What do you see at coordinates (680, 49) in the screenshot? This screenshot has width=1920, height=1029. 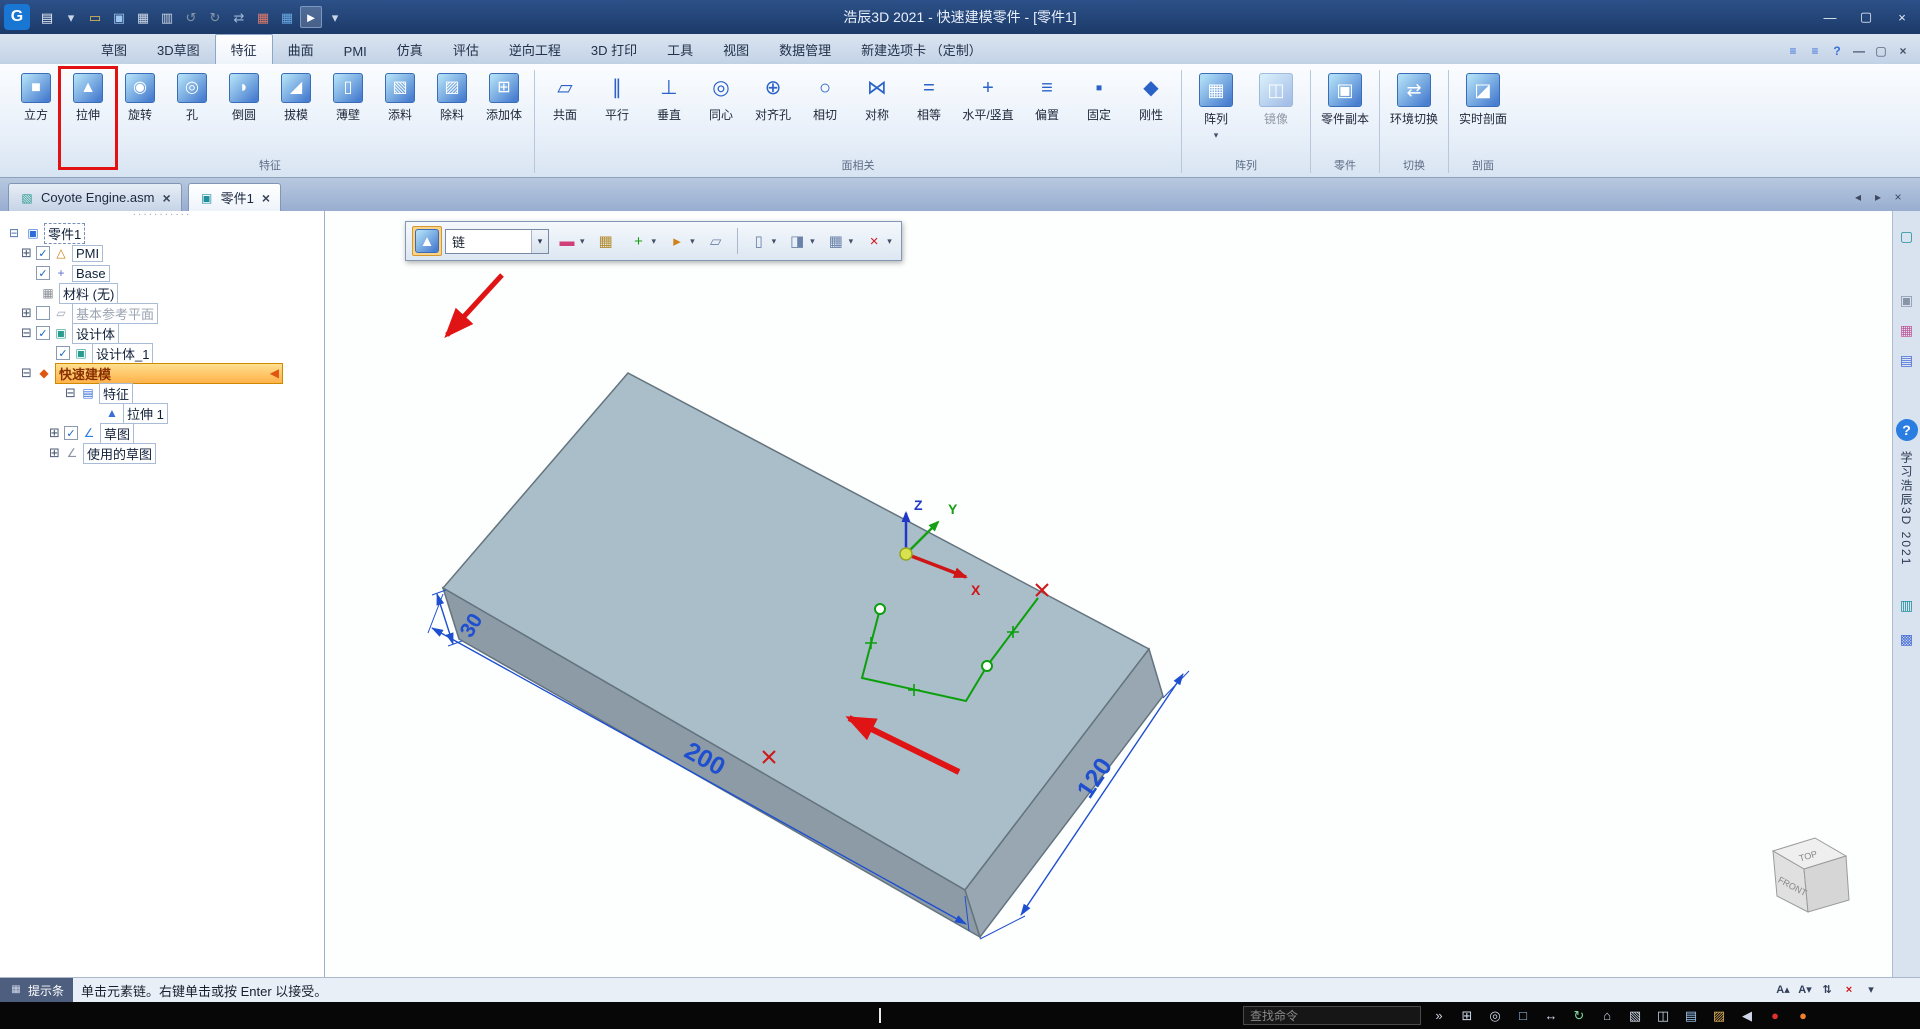 I see `ribbon-tab-10: 工具` at bounding box center [680, 49].